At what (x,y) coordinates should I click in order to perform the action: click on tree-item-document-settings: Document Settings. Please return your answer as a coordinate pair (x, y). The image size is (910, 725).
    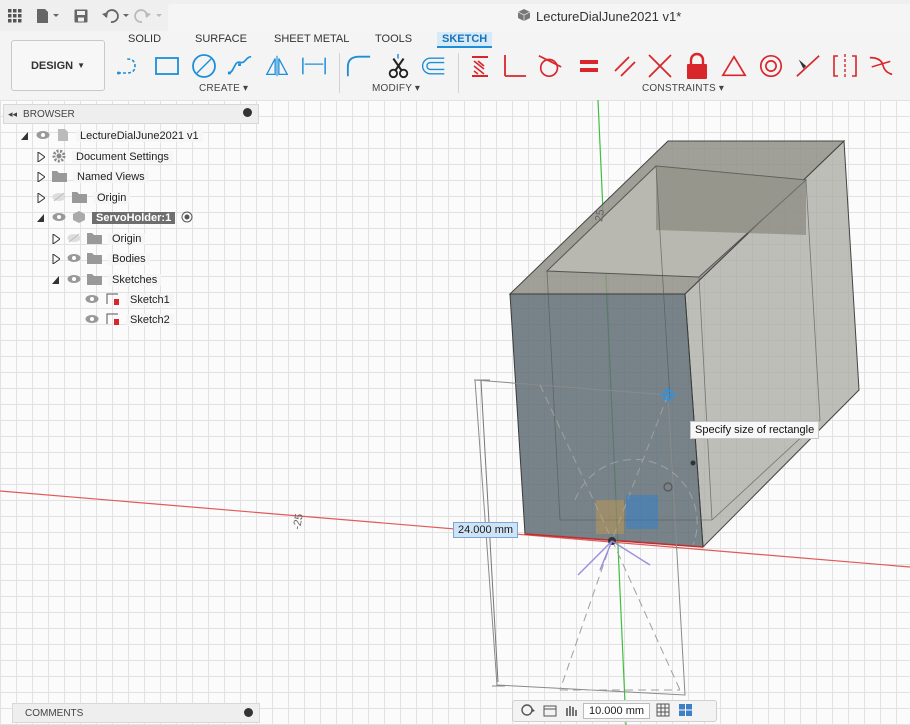
    Looking at the image, I should click on (104, 157).